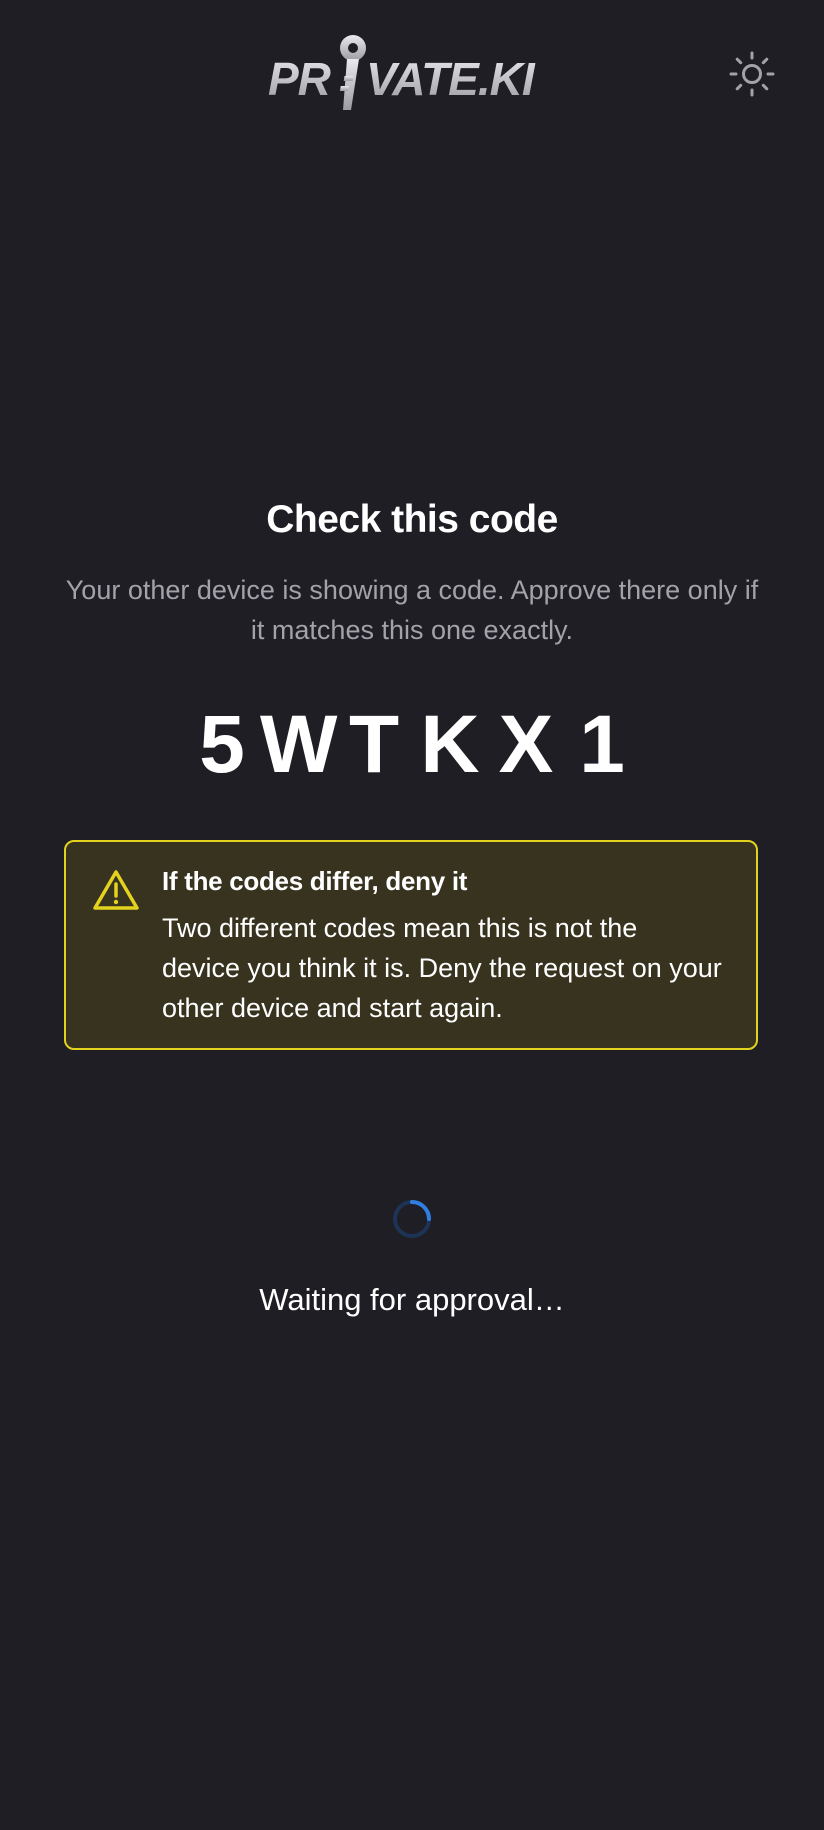 Image resolution: width=824 pixels, height=1830 pixels. Describe the element at coordinates (602, 744) in the screenshot. I see `code-character: 1` at that location.